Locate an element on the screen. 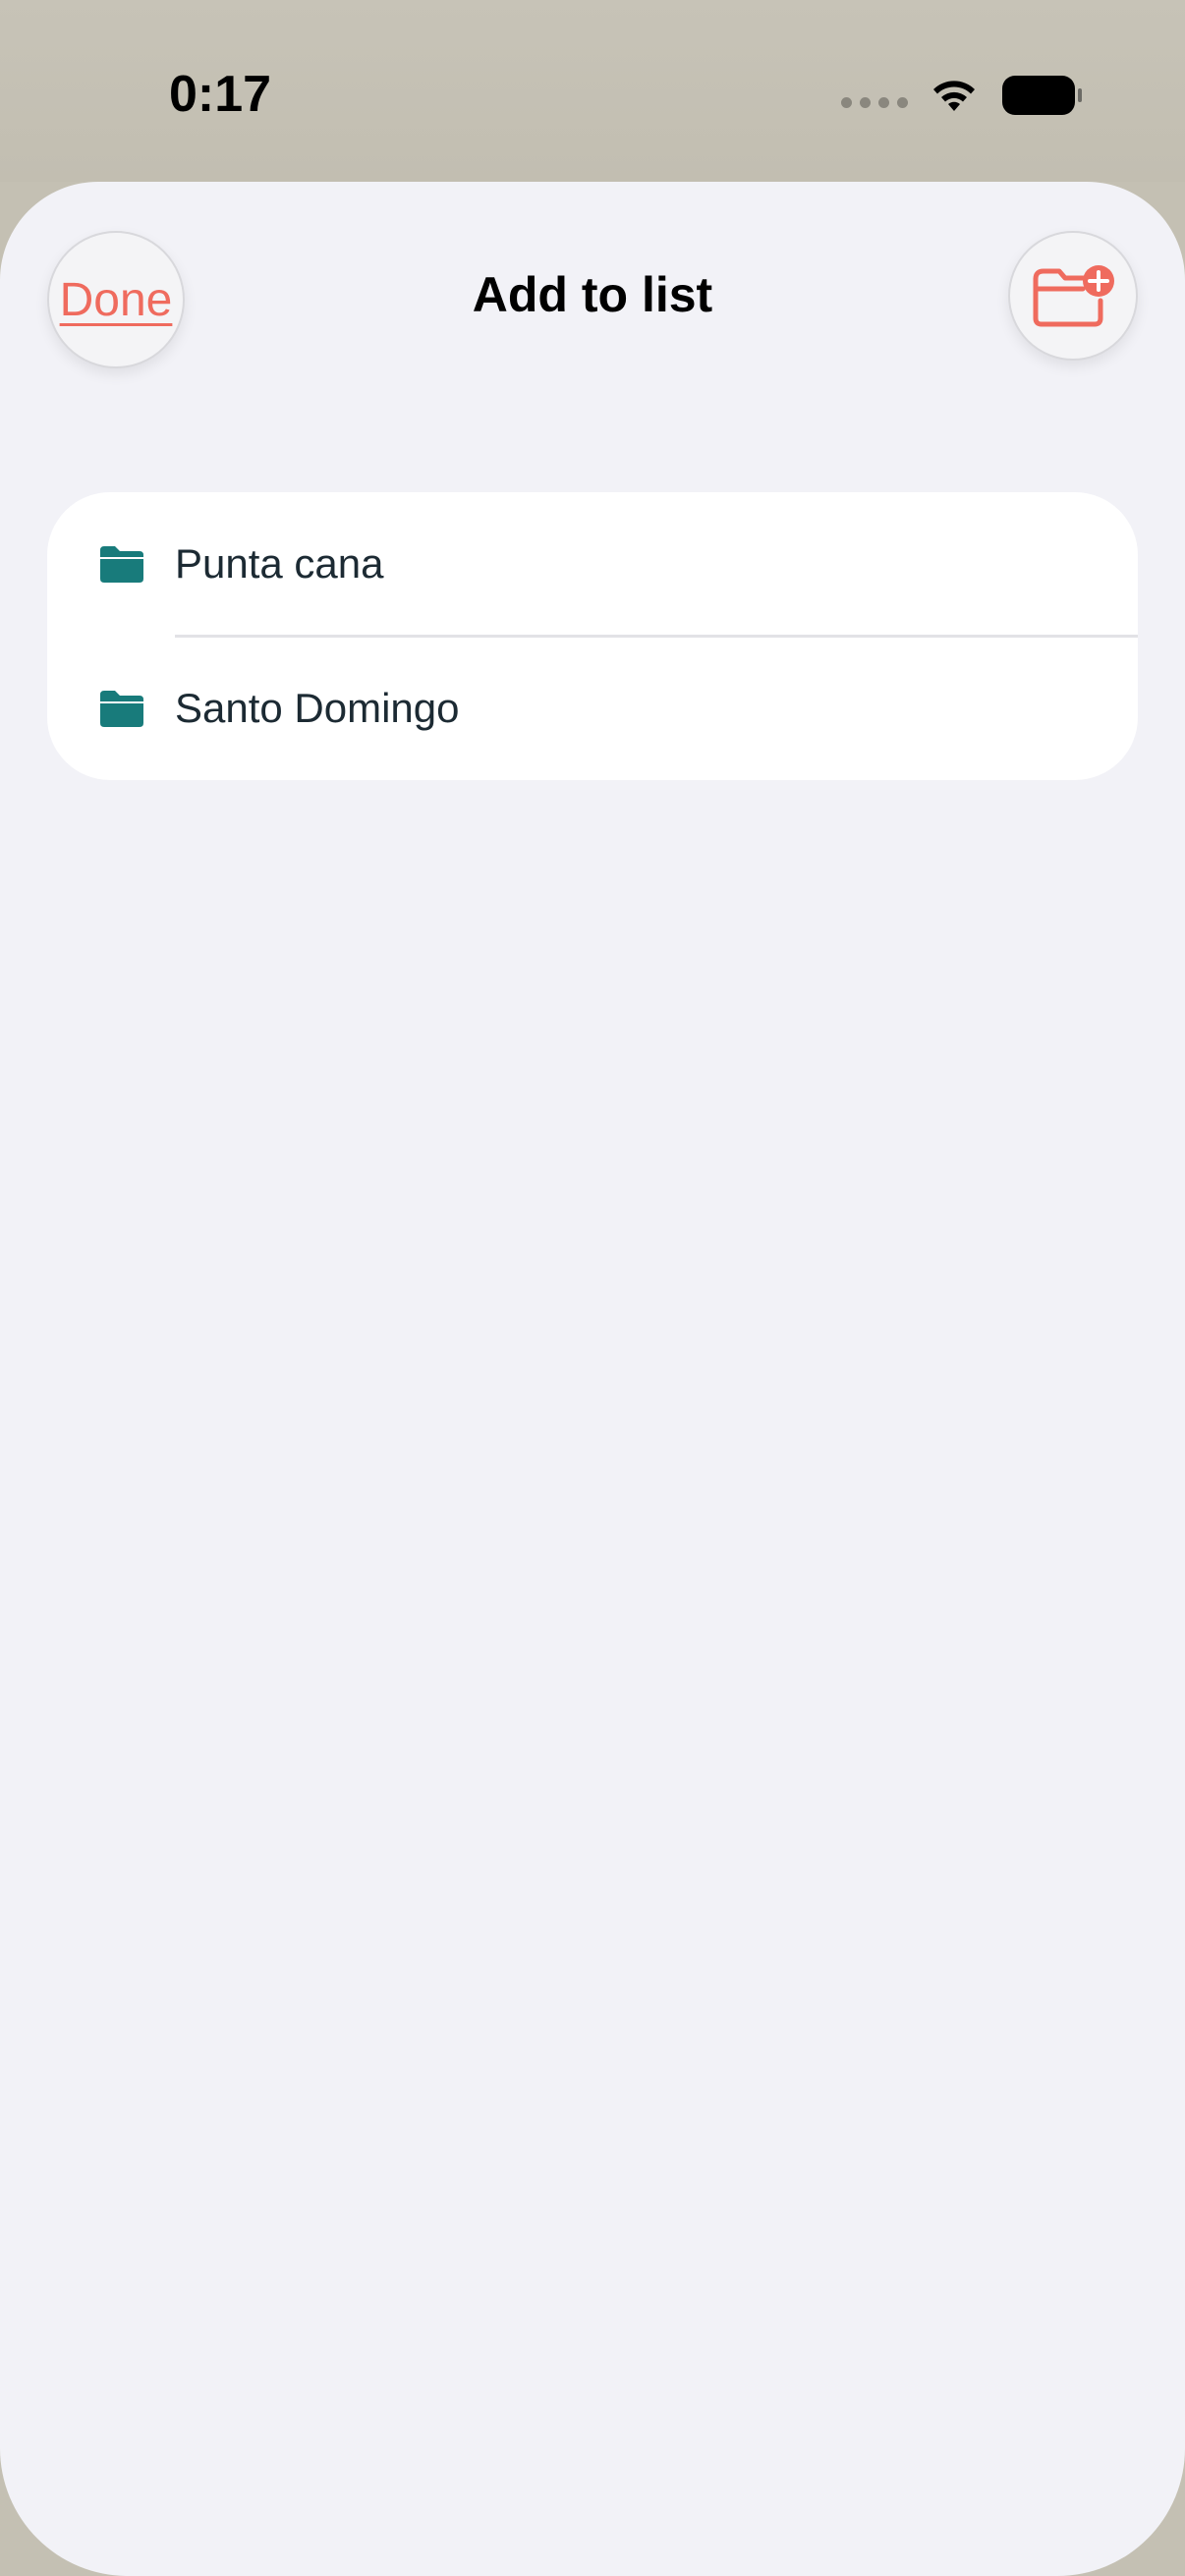 The width and height of the screenshot is (1185, 2576). cellular-signal-icon is located at coordinates (875, 102).